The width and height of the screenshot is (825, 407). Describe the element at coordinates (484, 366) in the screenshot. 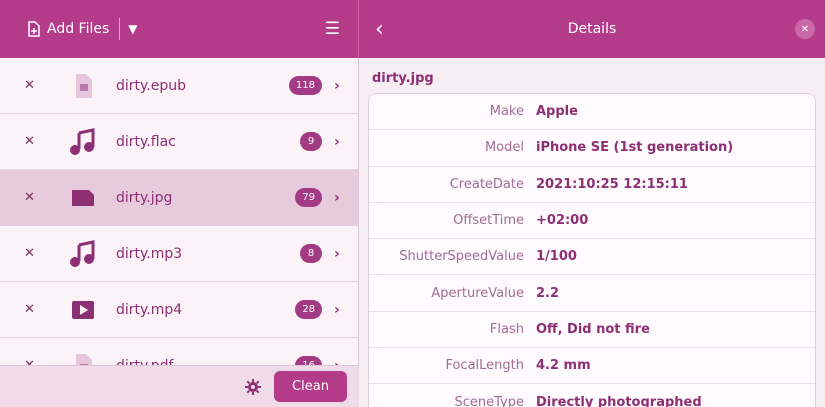

I see `metadata-key: FocalLength` at that location.